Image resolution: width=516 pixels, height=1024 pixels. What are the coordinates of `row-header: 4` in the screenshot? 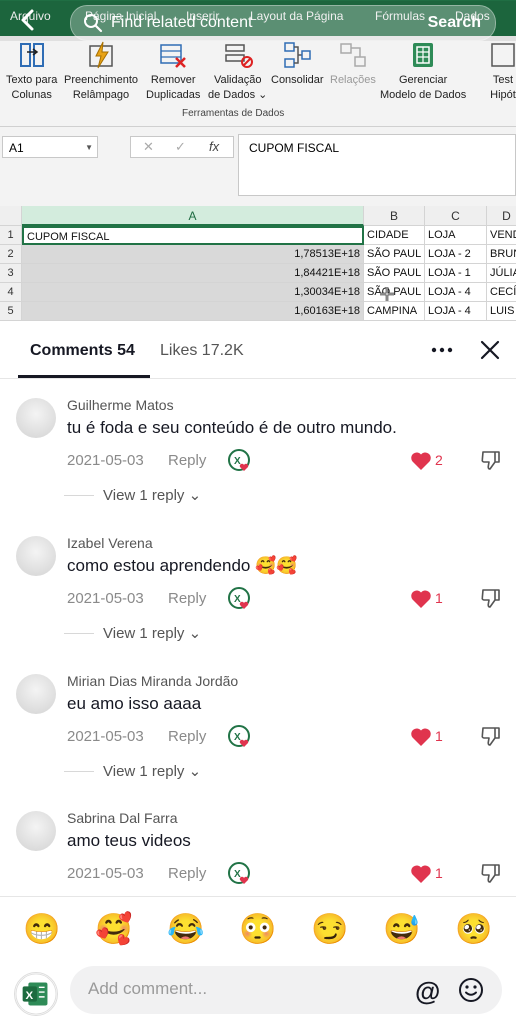 It's located at (11, 292).